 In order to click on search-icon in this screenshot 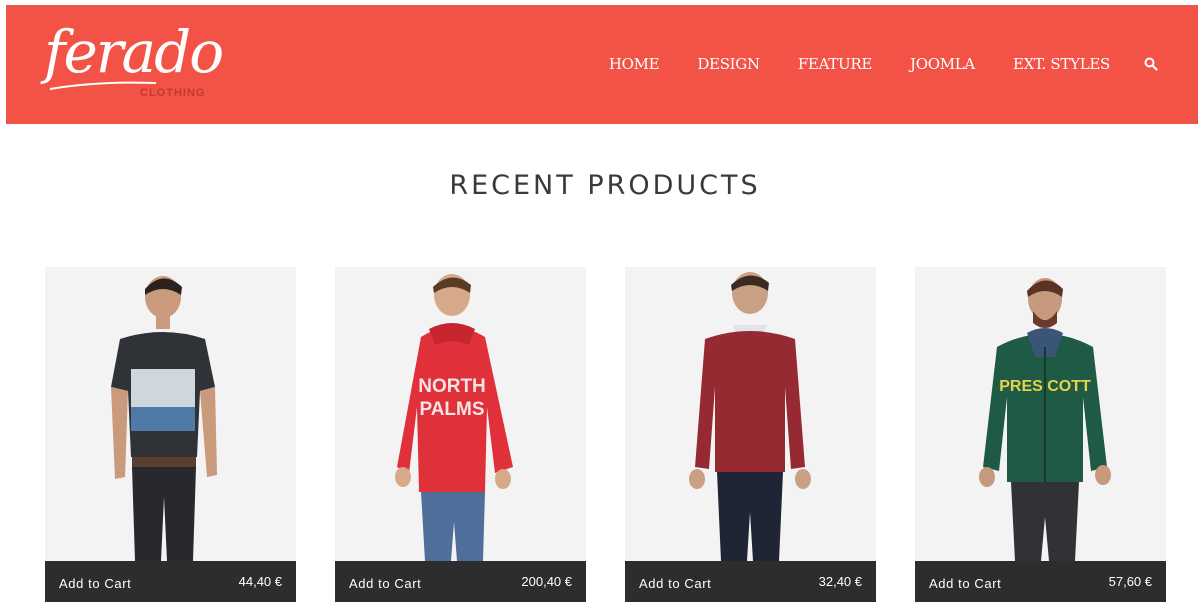, I will do `click(1151, 64)`.